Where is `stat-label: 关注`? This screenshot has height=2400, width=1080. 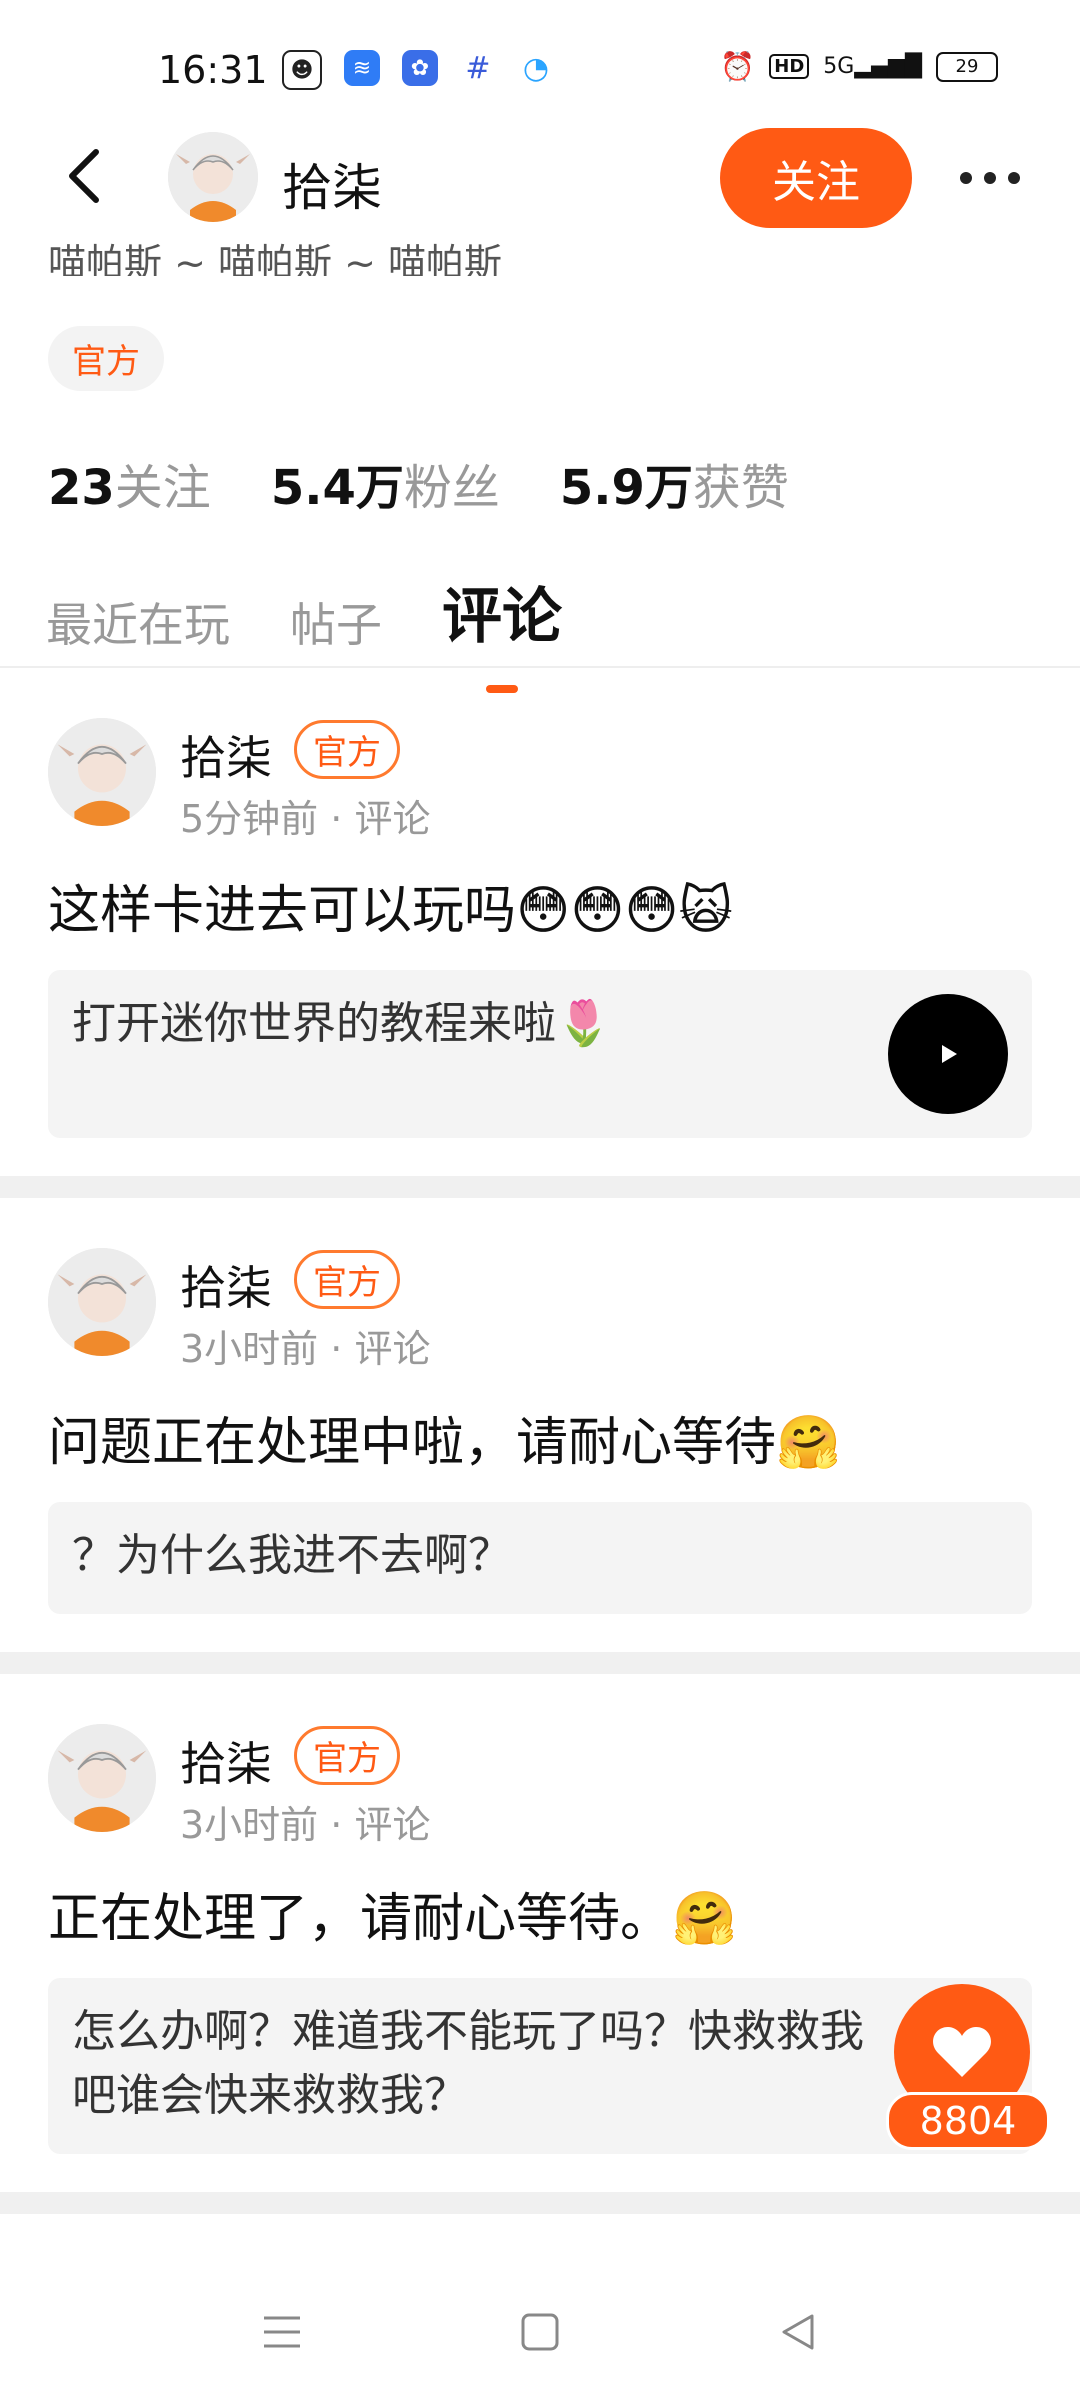 stat-label: 关注 is located at coordinates (162, 488).